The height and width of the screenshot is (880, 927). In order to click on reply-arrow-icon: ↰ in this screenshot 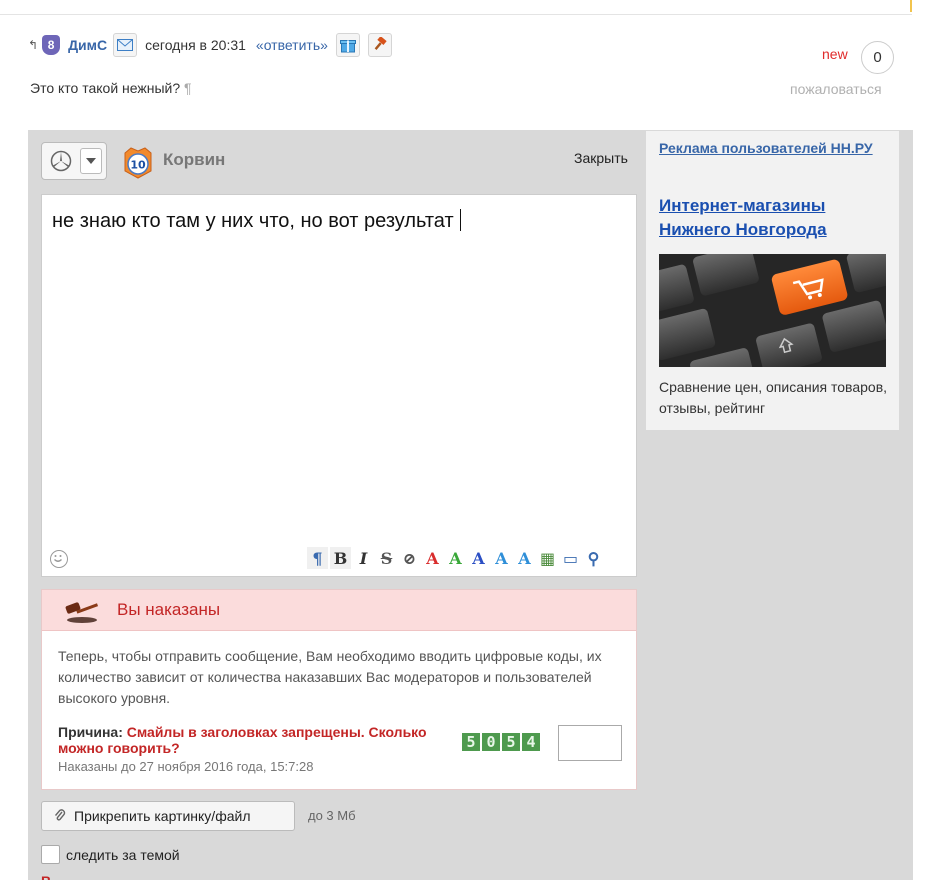, I will do `click(33, 45)`.